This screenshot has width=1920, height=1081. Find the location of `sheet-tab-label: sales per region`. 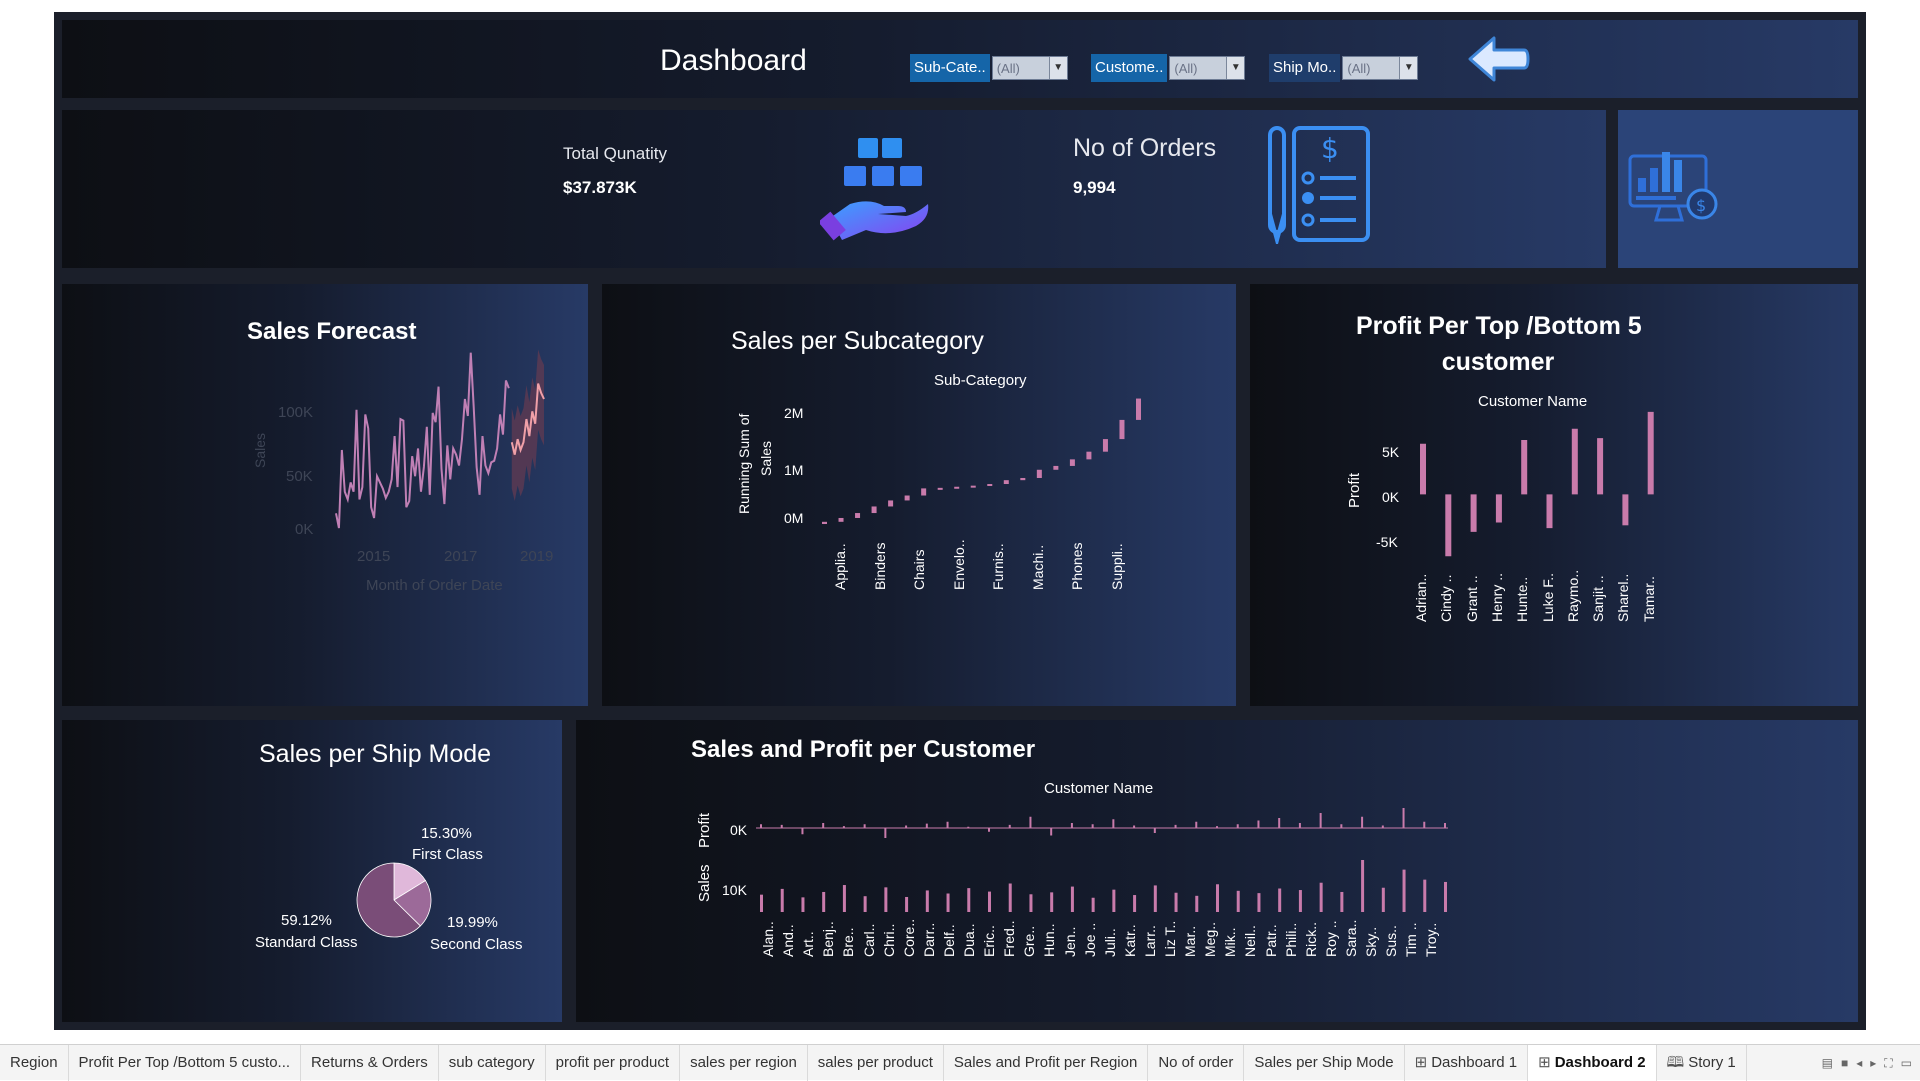

sheet-tab-label: sales per region is located at coordinates (743, 1062).